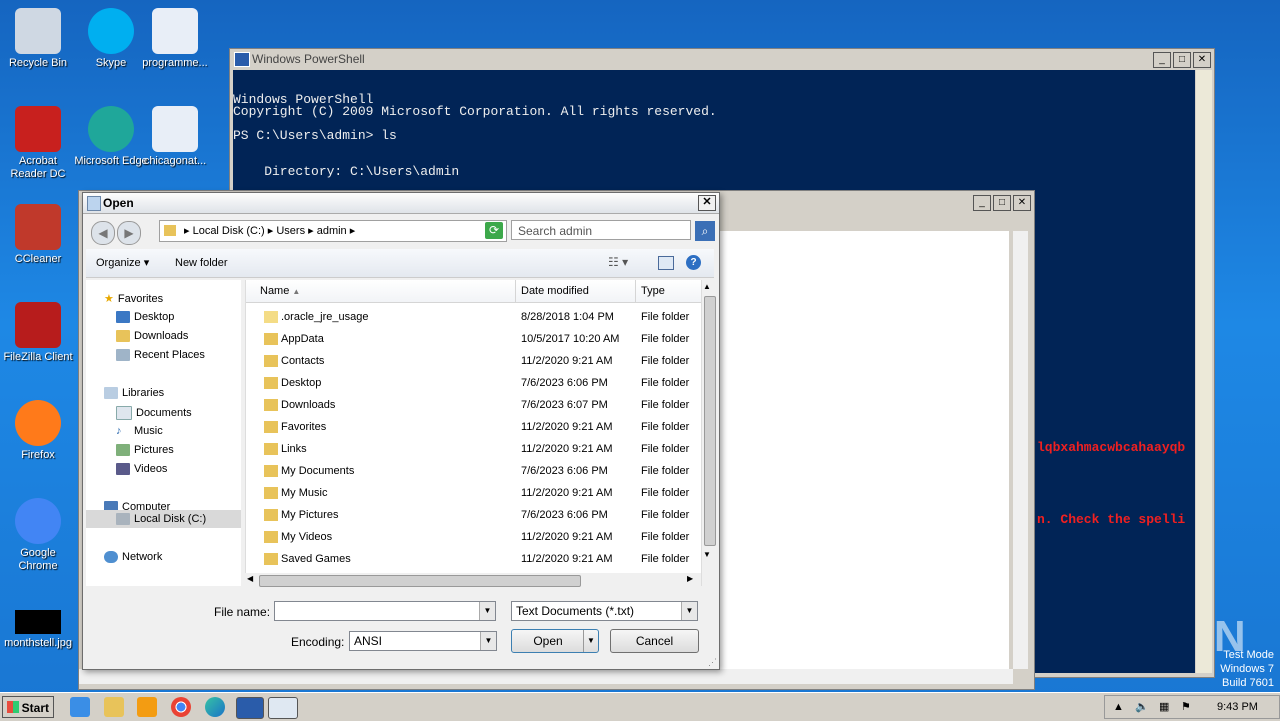 The image size is (1280, 721). What do you see at coordinates (154, 413) in the screenshot?
I see `nav-documents: Documents` at bounding box center [154, 413].